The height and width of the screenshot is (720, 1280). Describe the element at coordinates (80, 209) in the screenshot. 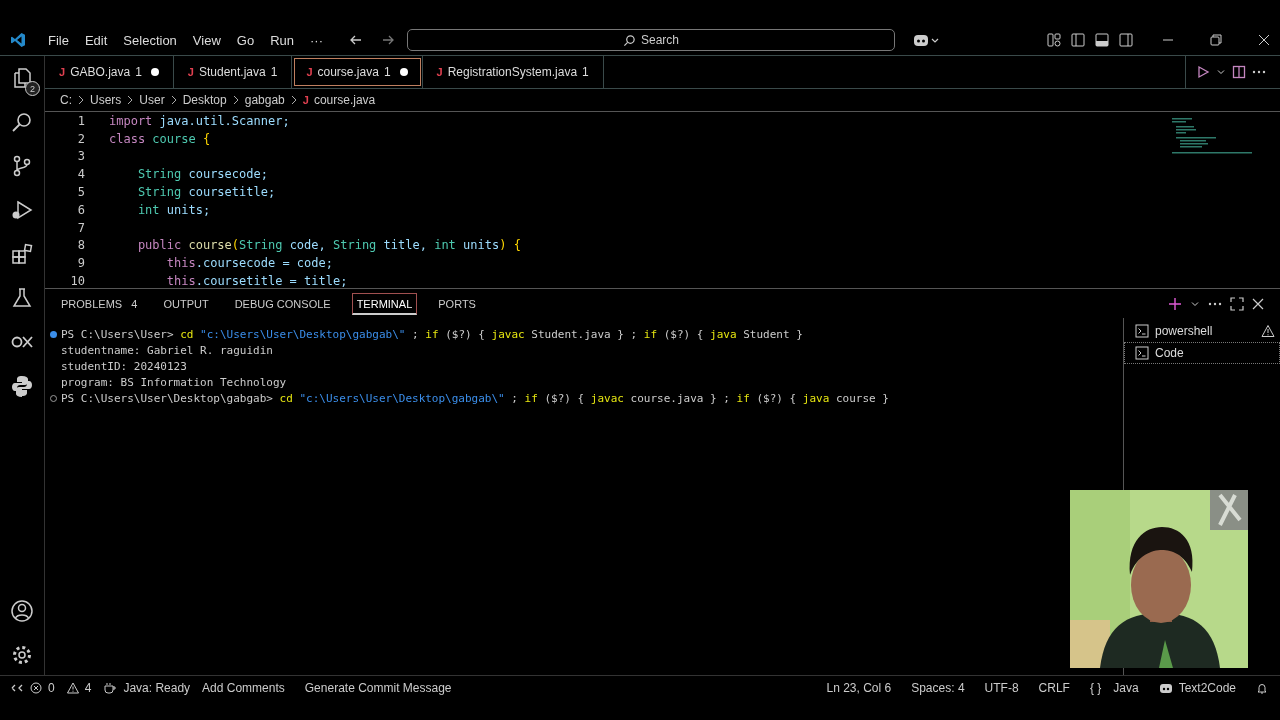

I see `line-number: 6` at that location.